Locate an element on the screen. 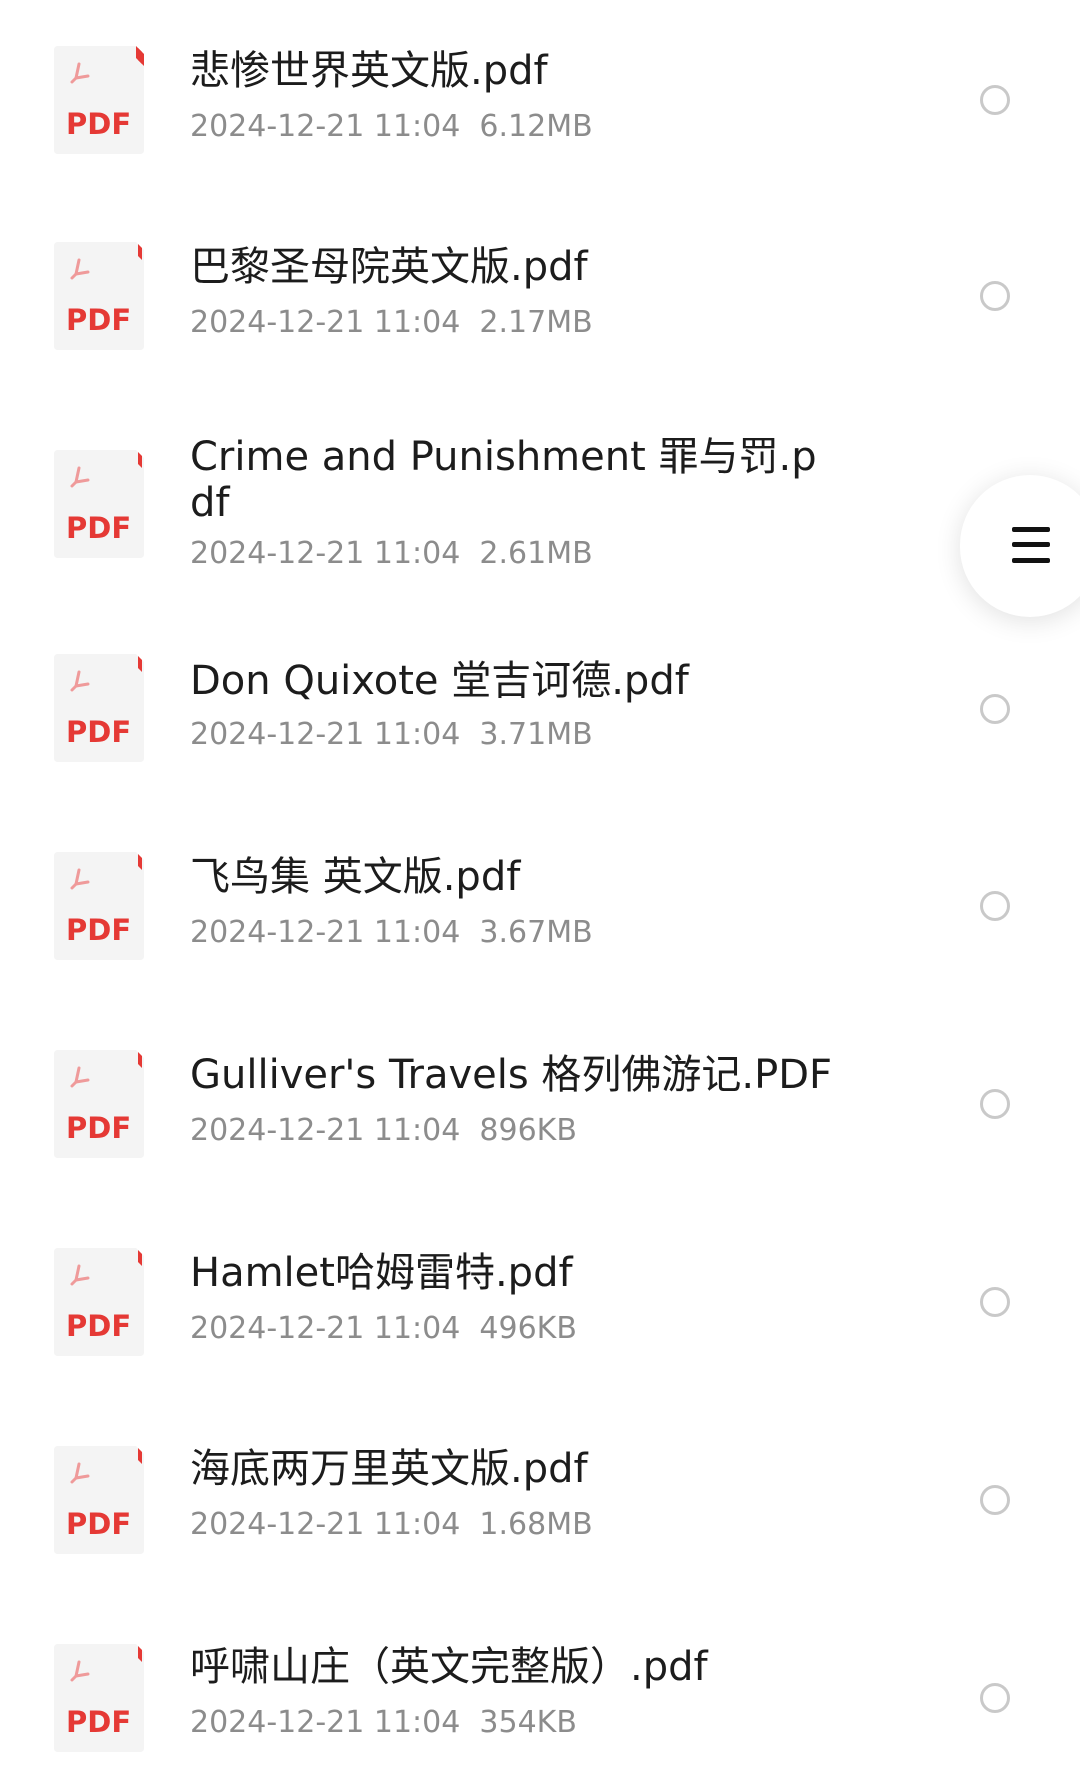 The height and width of the screenshot is (1777, 1080). file-meta: 2024-12-21 11:04 2.61MB is located at coordinates (391, 554).